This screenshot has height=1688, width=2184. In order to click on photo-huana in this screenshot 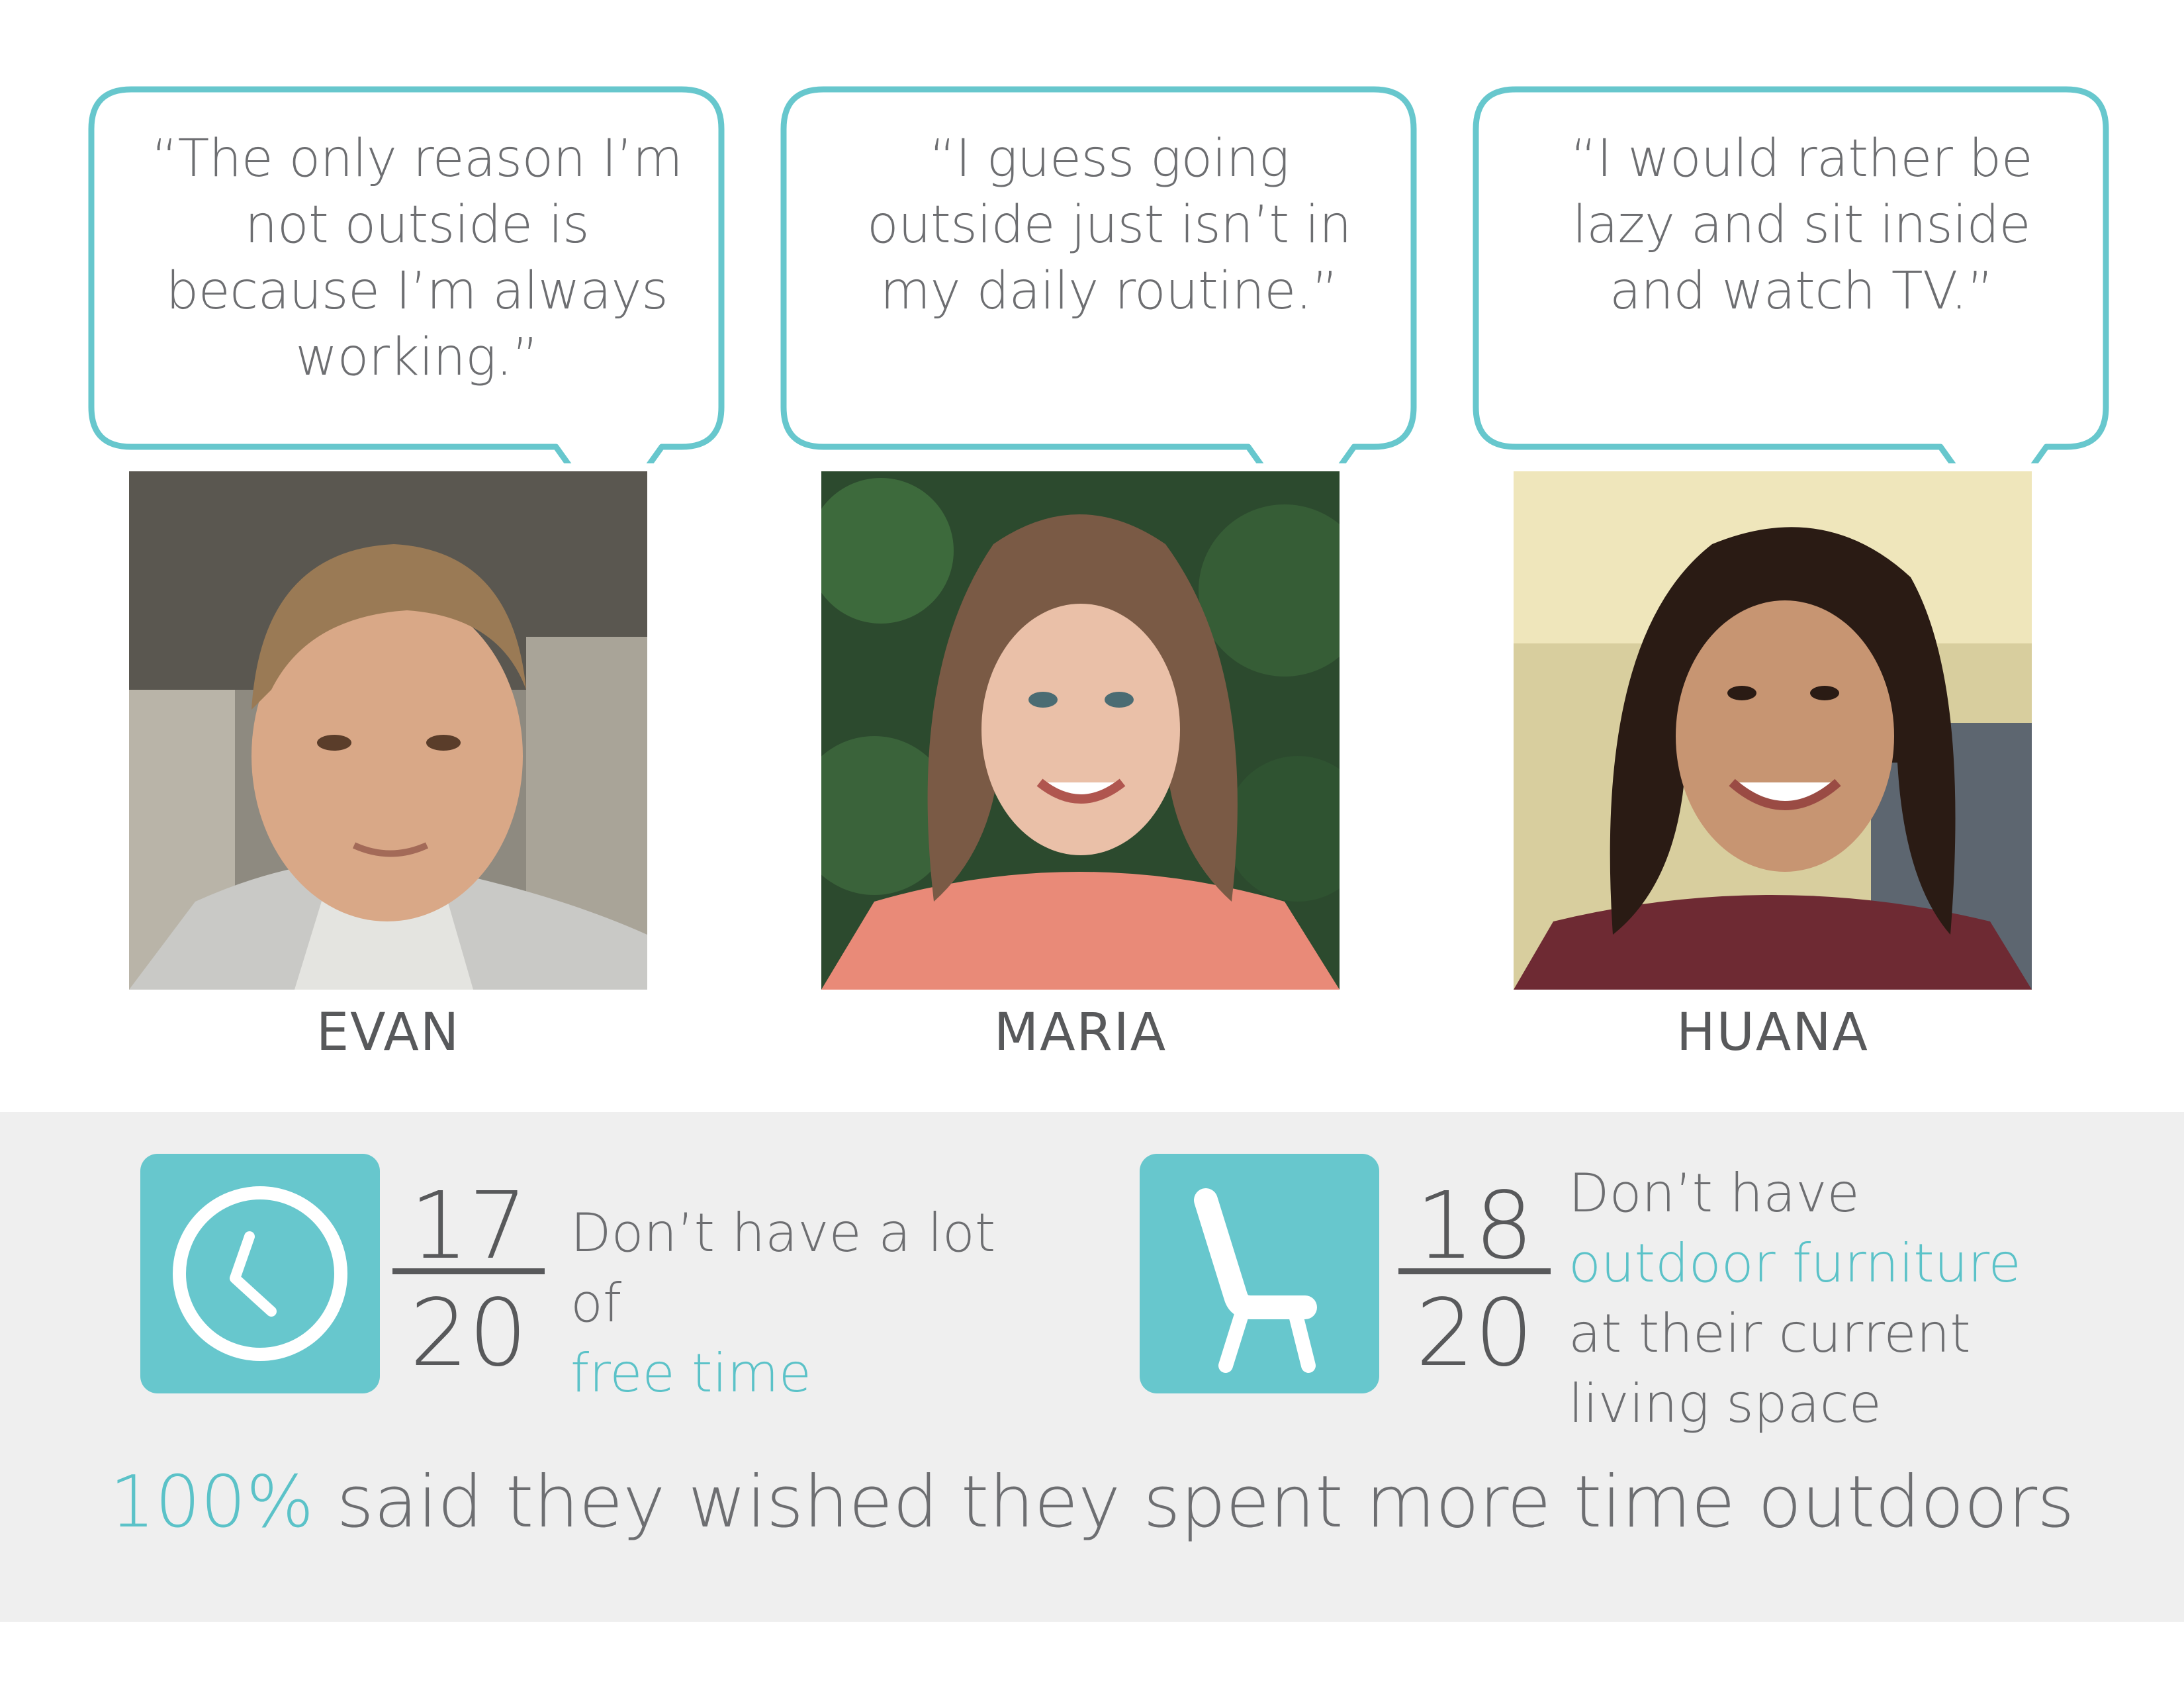, I will do `click(1773, 730)`.